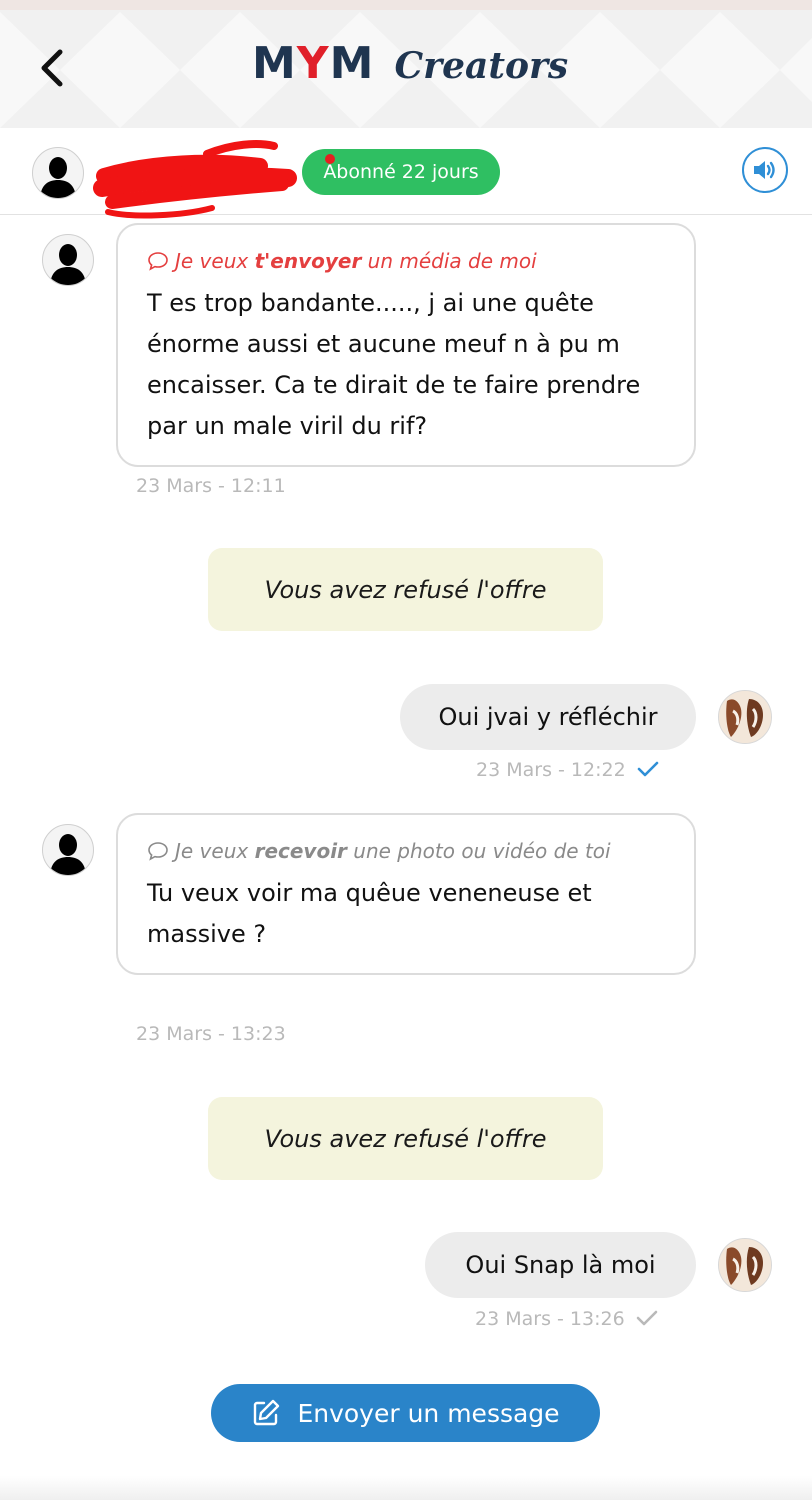 The width and height of the screenshot is (812, 1500). Describe the element at coordinates (405, 1413) in the screenshot. I see `send-message-button: Envoyer un message` at that location.